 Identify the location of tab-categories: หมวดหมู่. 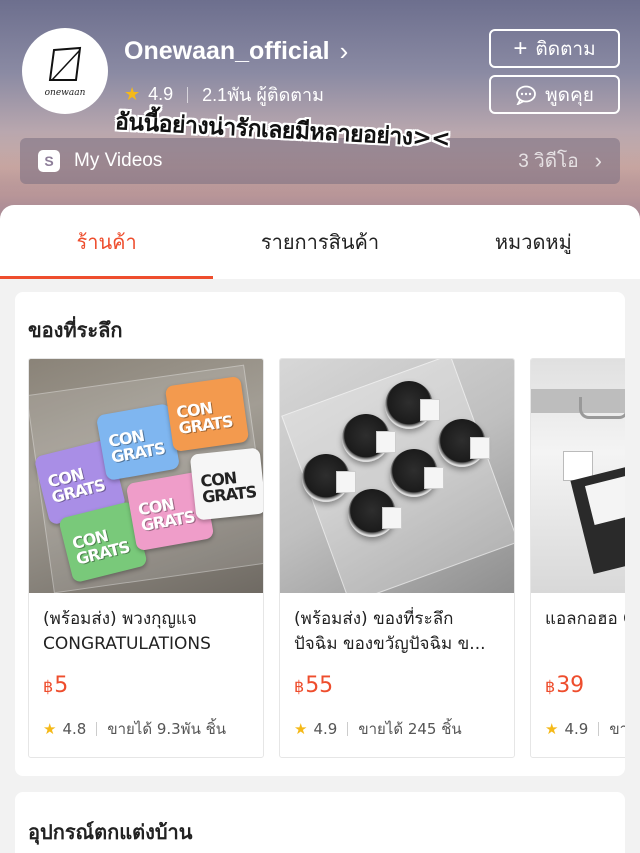
(533, 242).